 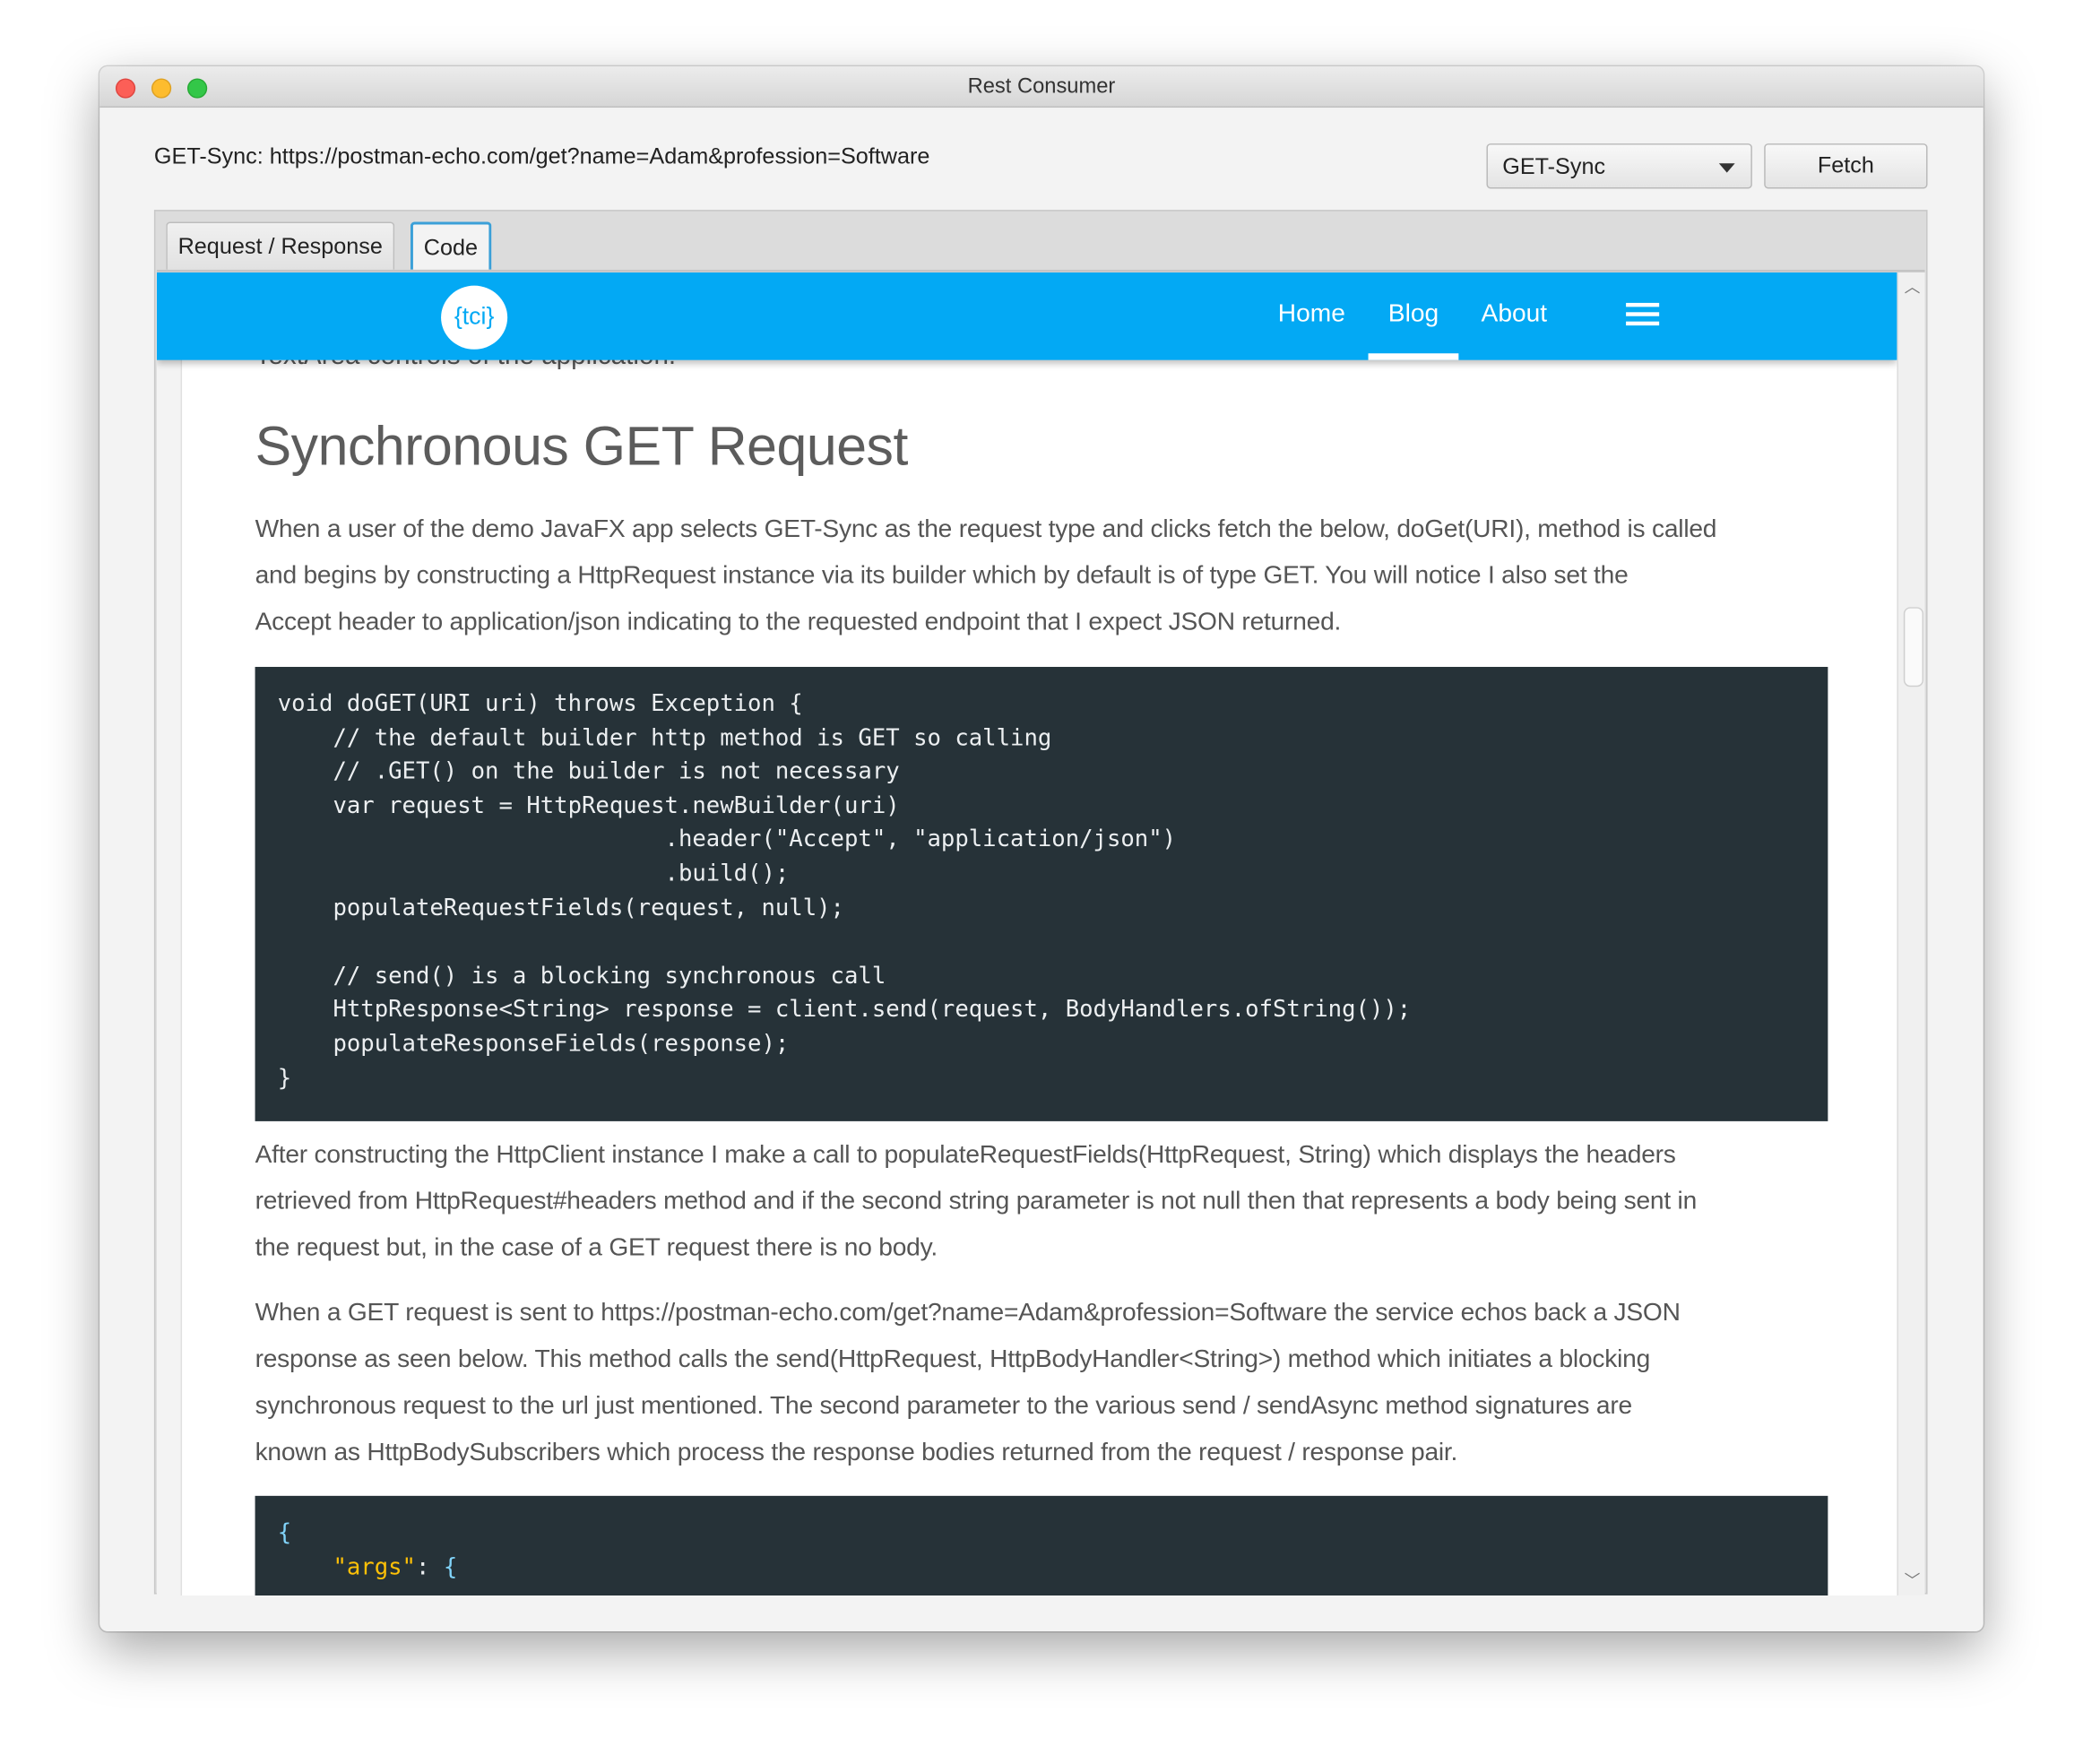 I want to click on title-bar: Rest Consumer, so click(x=1041, y=87).